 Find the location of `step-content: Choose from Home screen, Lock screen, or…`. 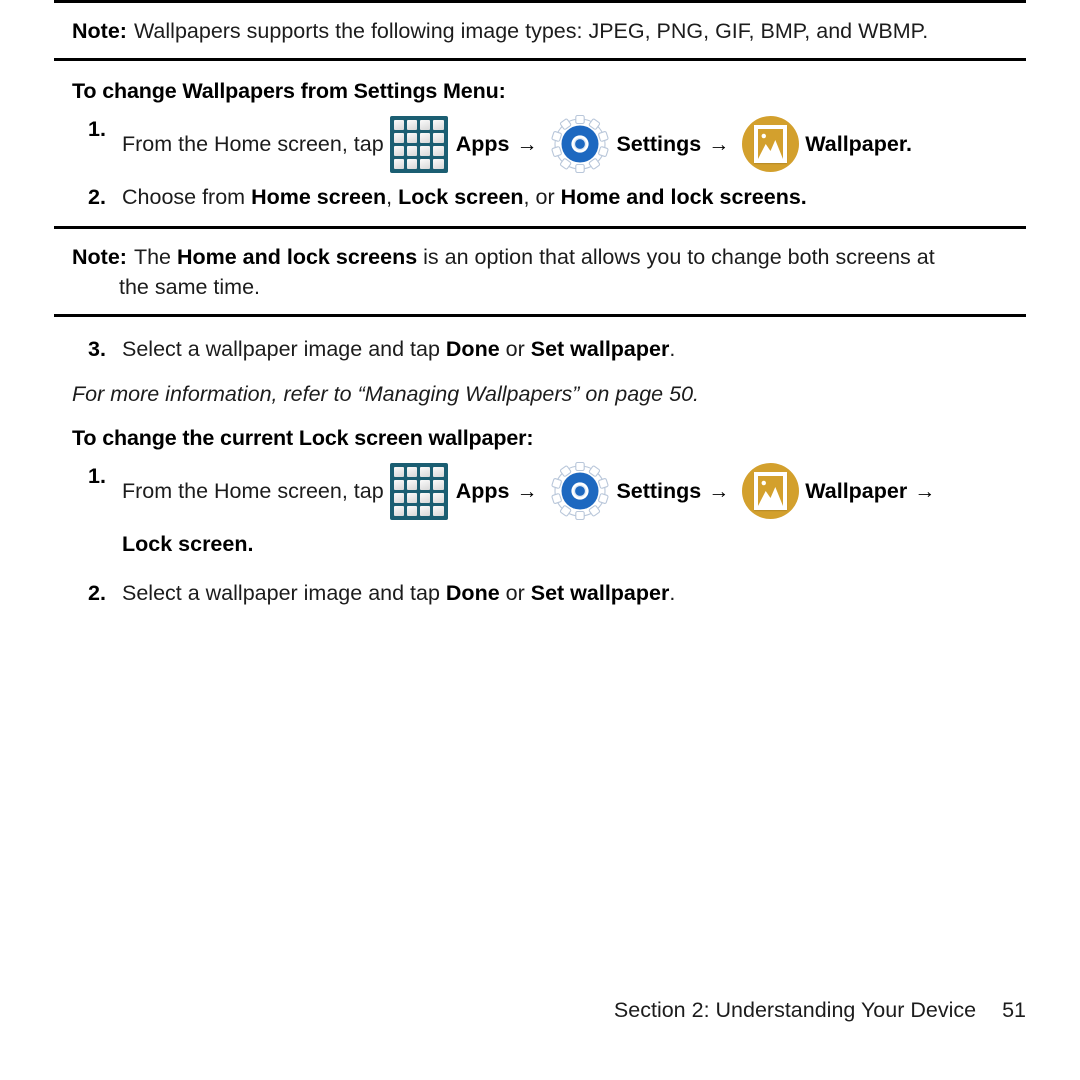

step-content: Choose from Home screen, Lock screen, or… is located at coordinates (574, 197).